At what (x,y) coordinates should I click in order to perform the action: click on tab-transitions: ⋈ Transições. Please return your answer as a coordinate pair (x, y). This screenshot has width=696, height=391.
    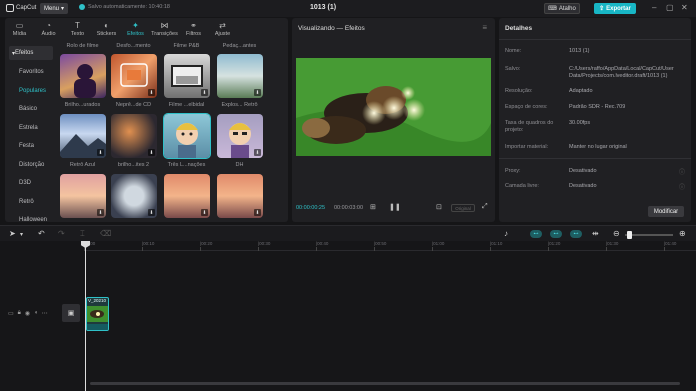
    Looking at the image, I should click on (164, 29).